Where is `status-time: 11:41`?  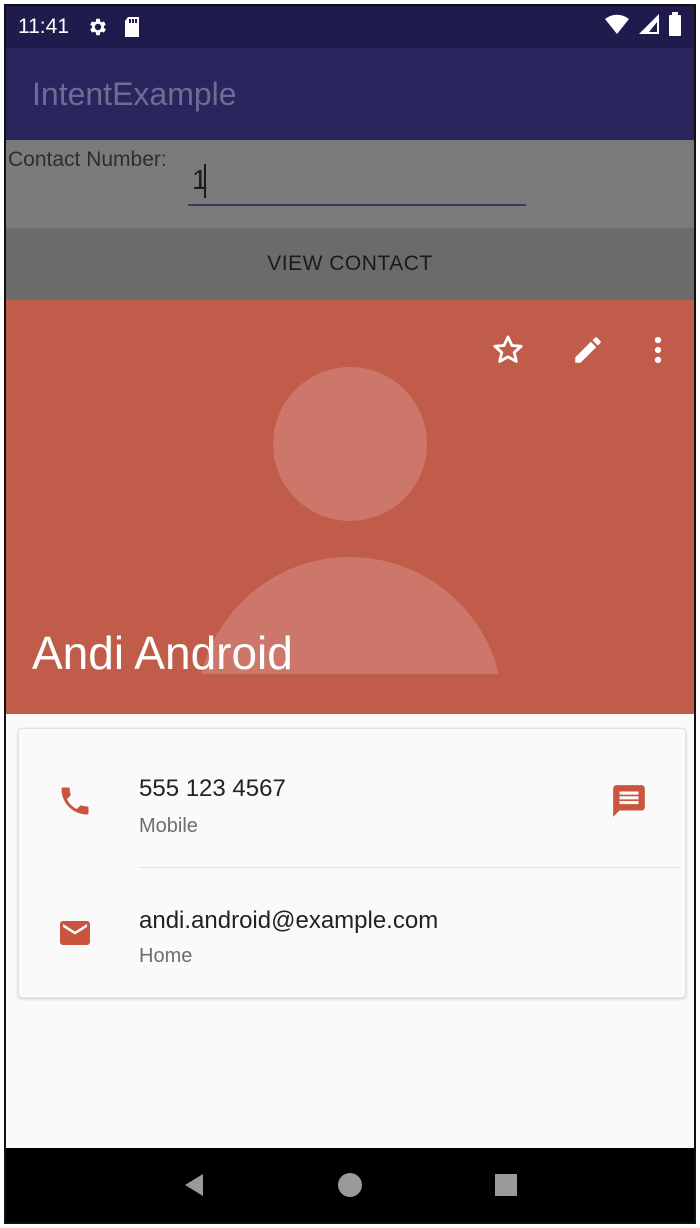
status-time: 11:41 is located at coordinates (43, 26).